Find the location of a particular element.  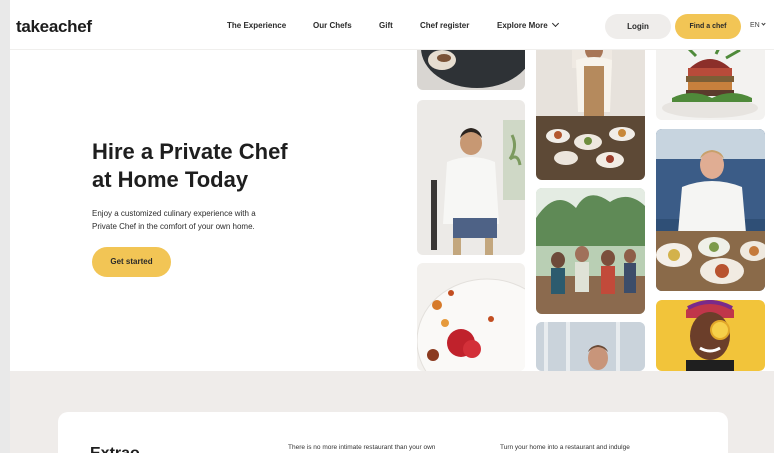

hero-title-line-1: Hire a Private Chef is located at coordinates (190, 151).